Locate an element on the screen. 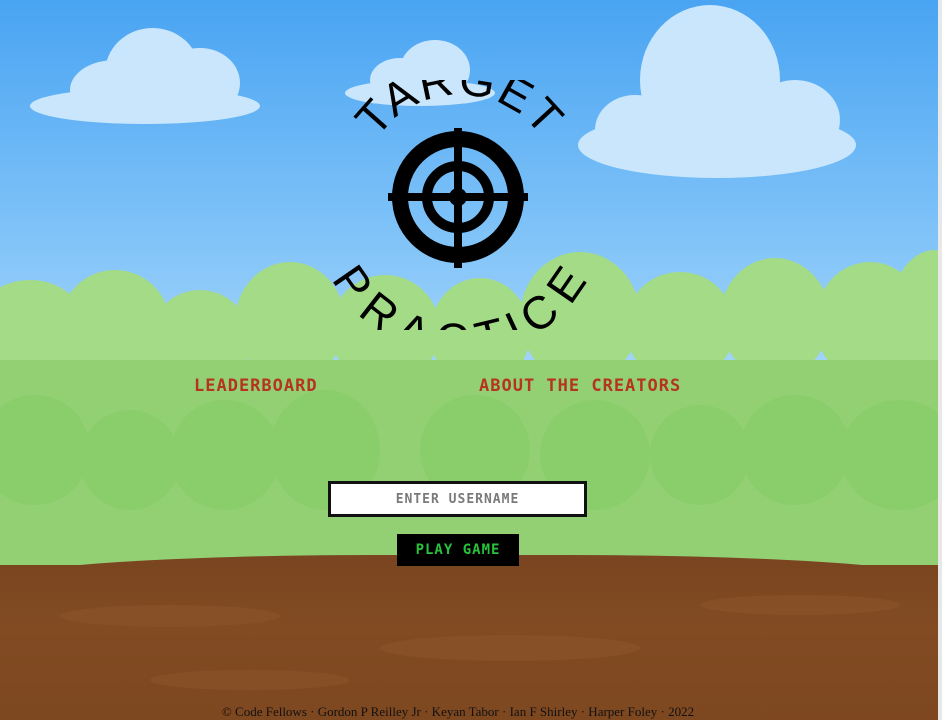  game-logo: TARGET PRACTICE is located at coordinates (460, 205).